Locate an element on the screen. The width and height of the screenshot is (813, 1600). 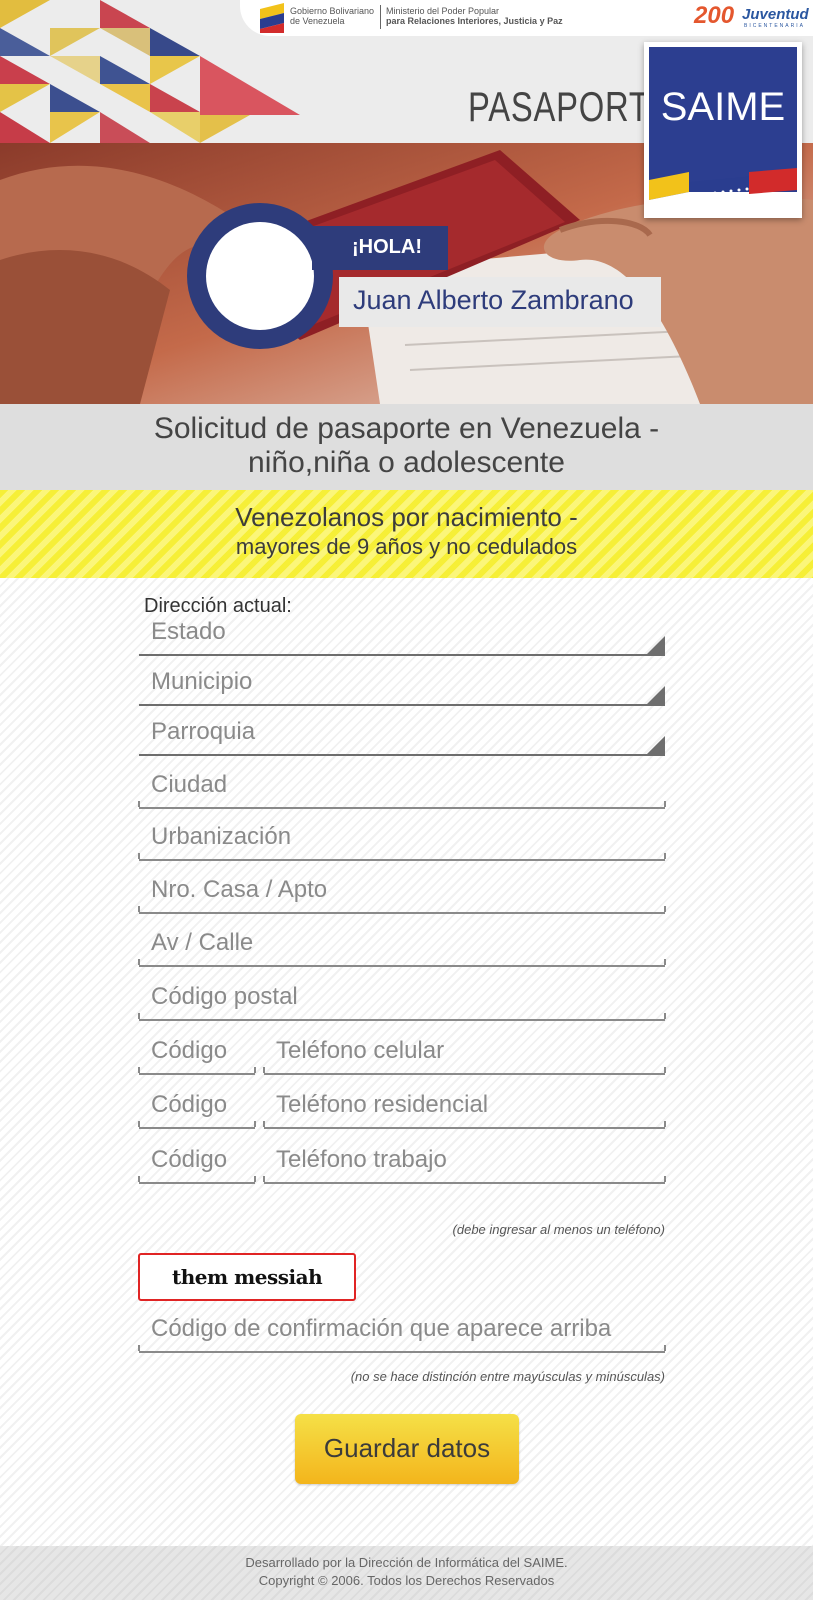
residencial-code-placeholder: Código is located at coordinates (189, 1104).